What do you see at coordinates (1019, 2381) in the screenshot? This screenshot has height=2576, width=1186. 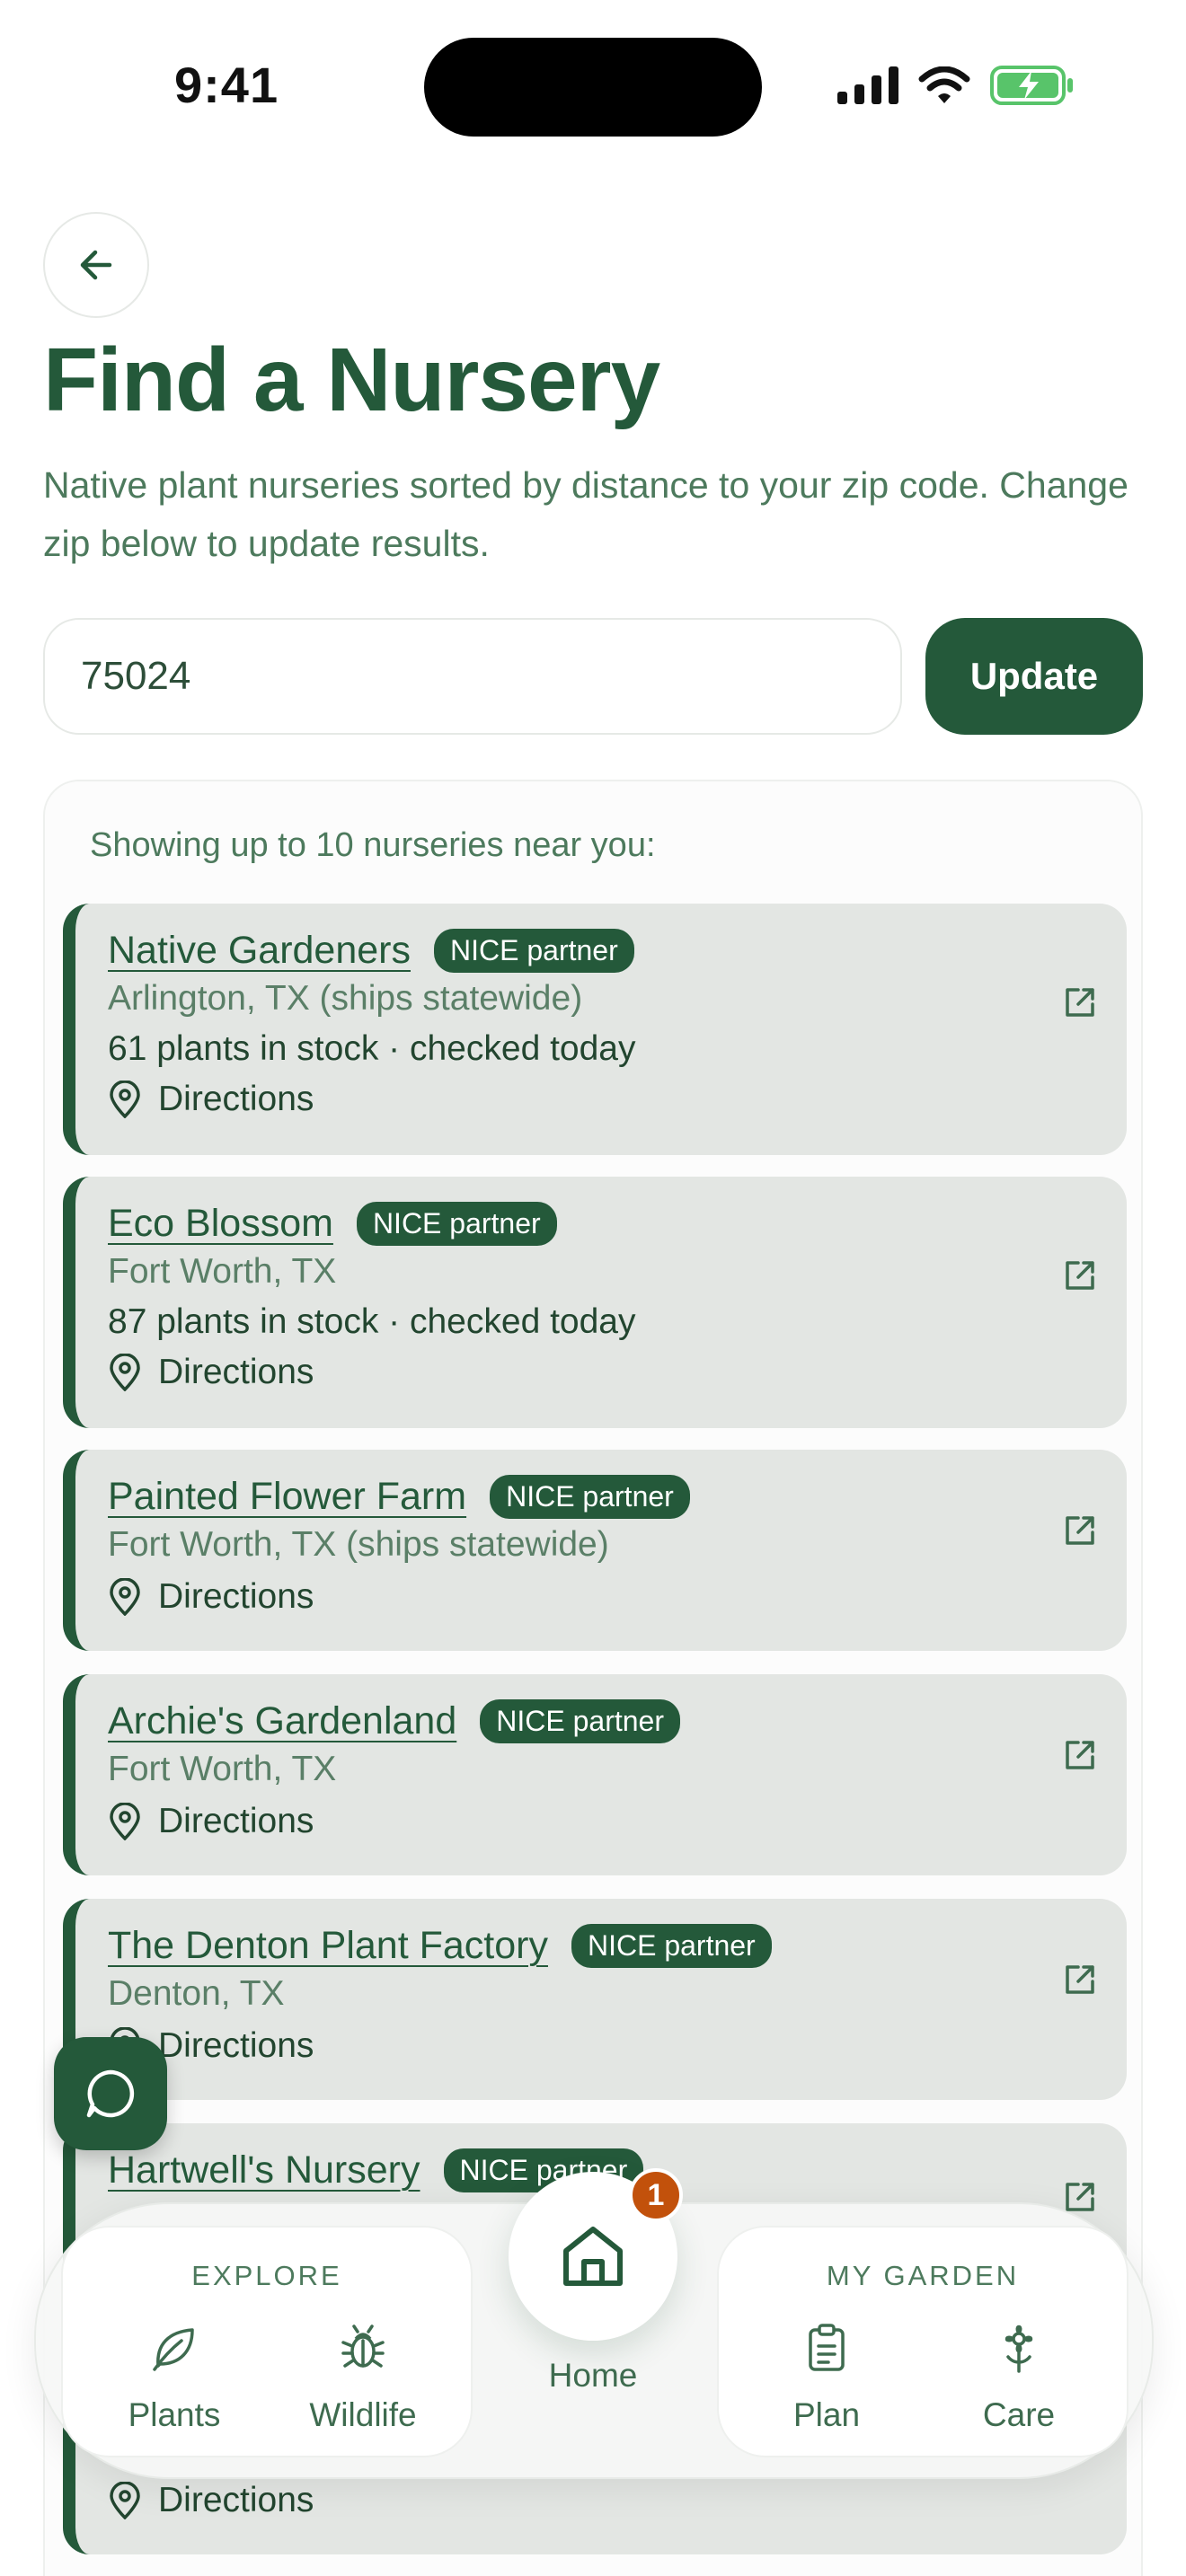 I see `tab-care: Care` at bounding box center [1019, 2381].